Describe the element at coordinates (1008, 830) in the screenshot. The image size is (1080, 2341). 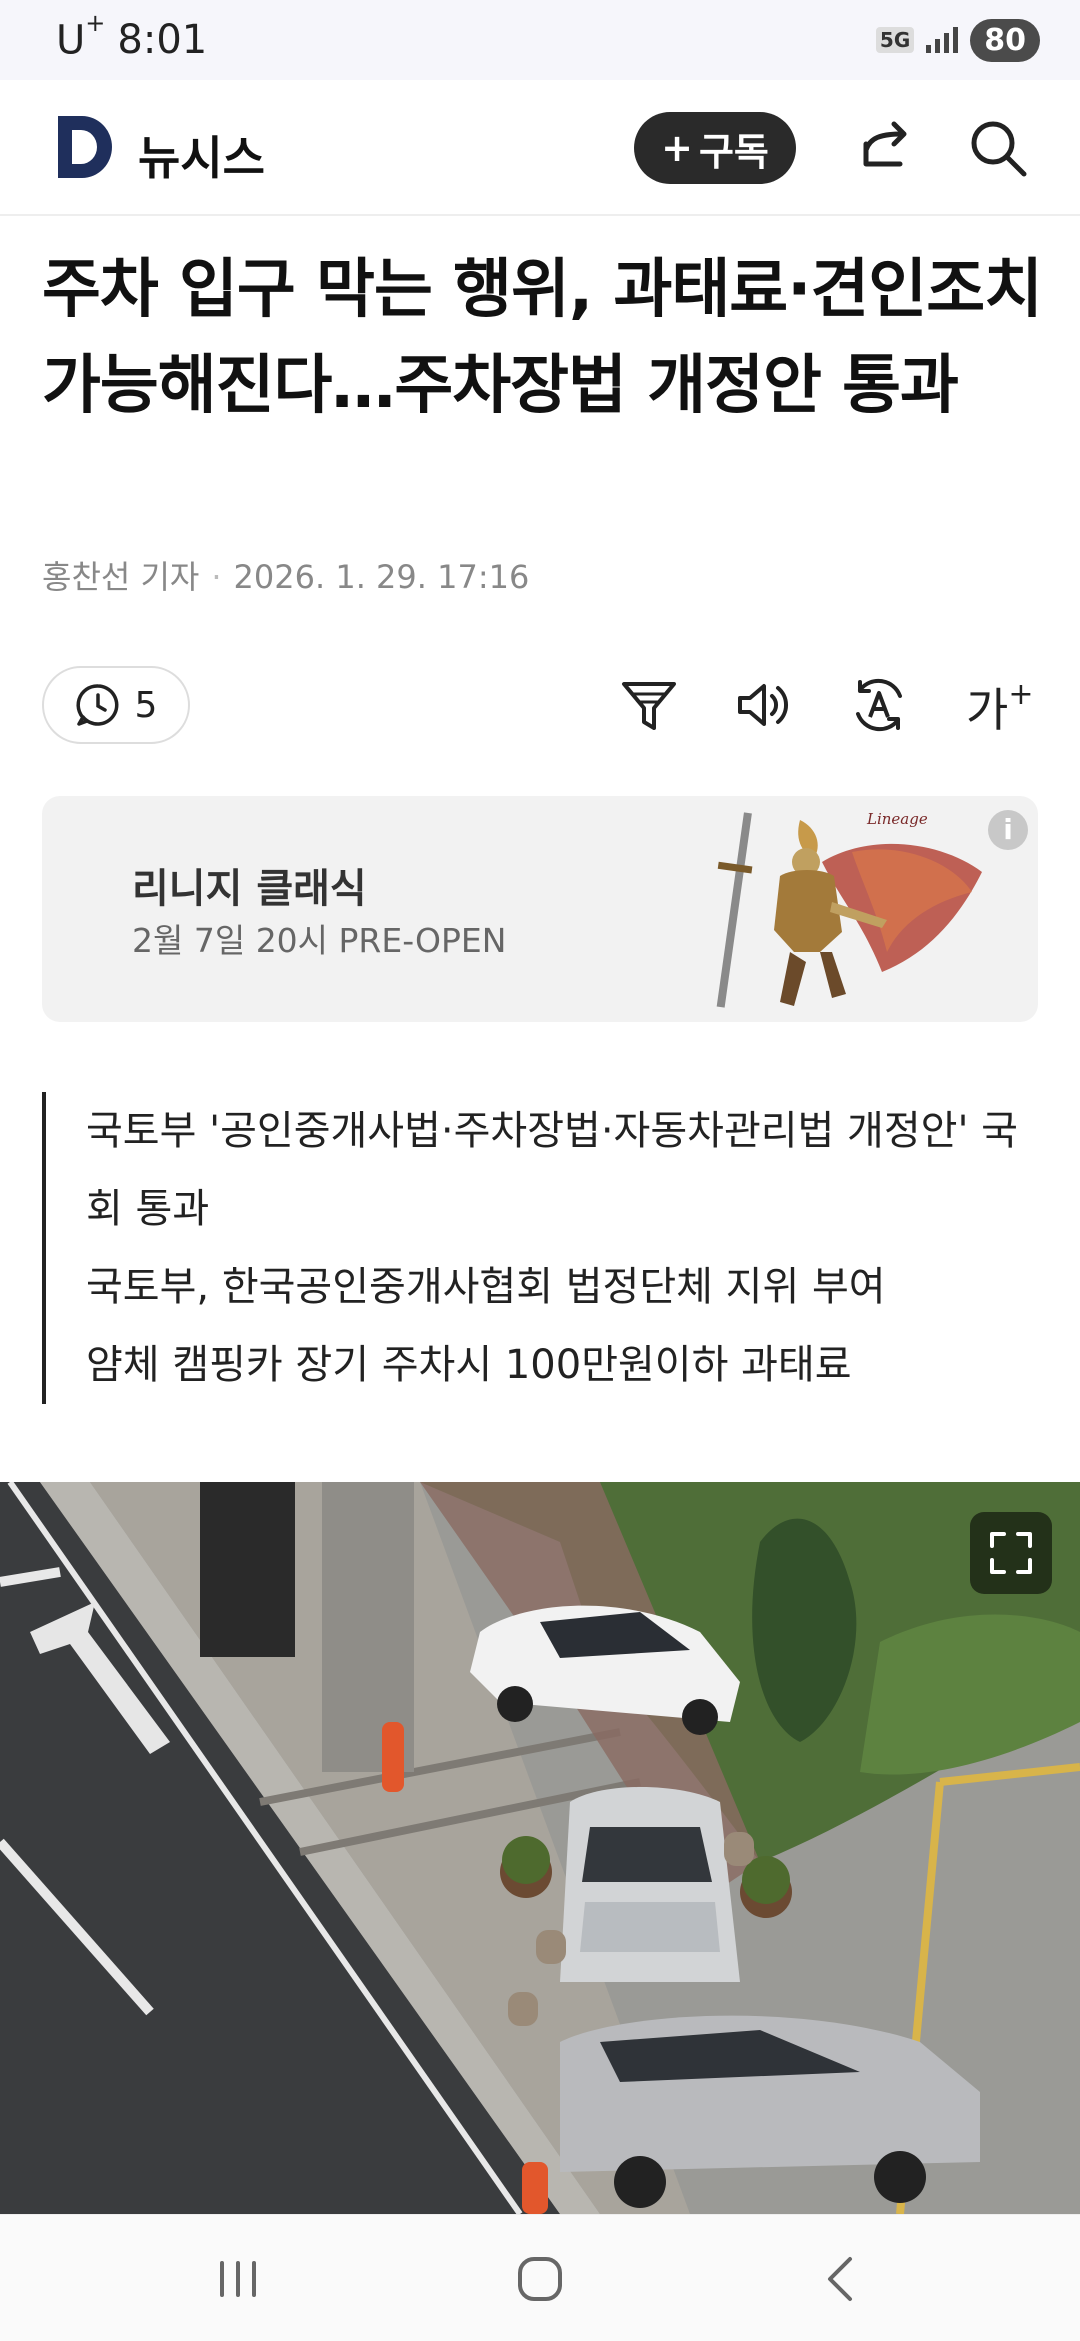
I see `ad-info-icon: i` at that location.